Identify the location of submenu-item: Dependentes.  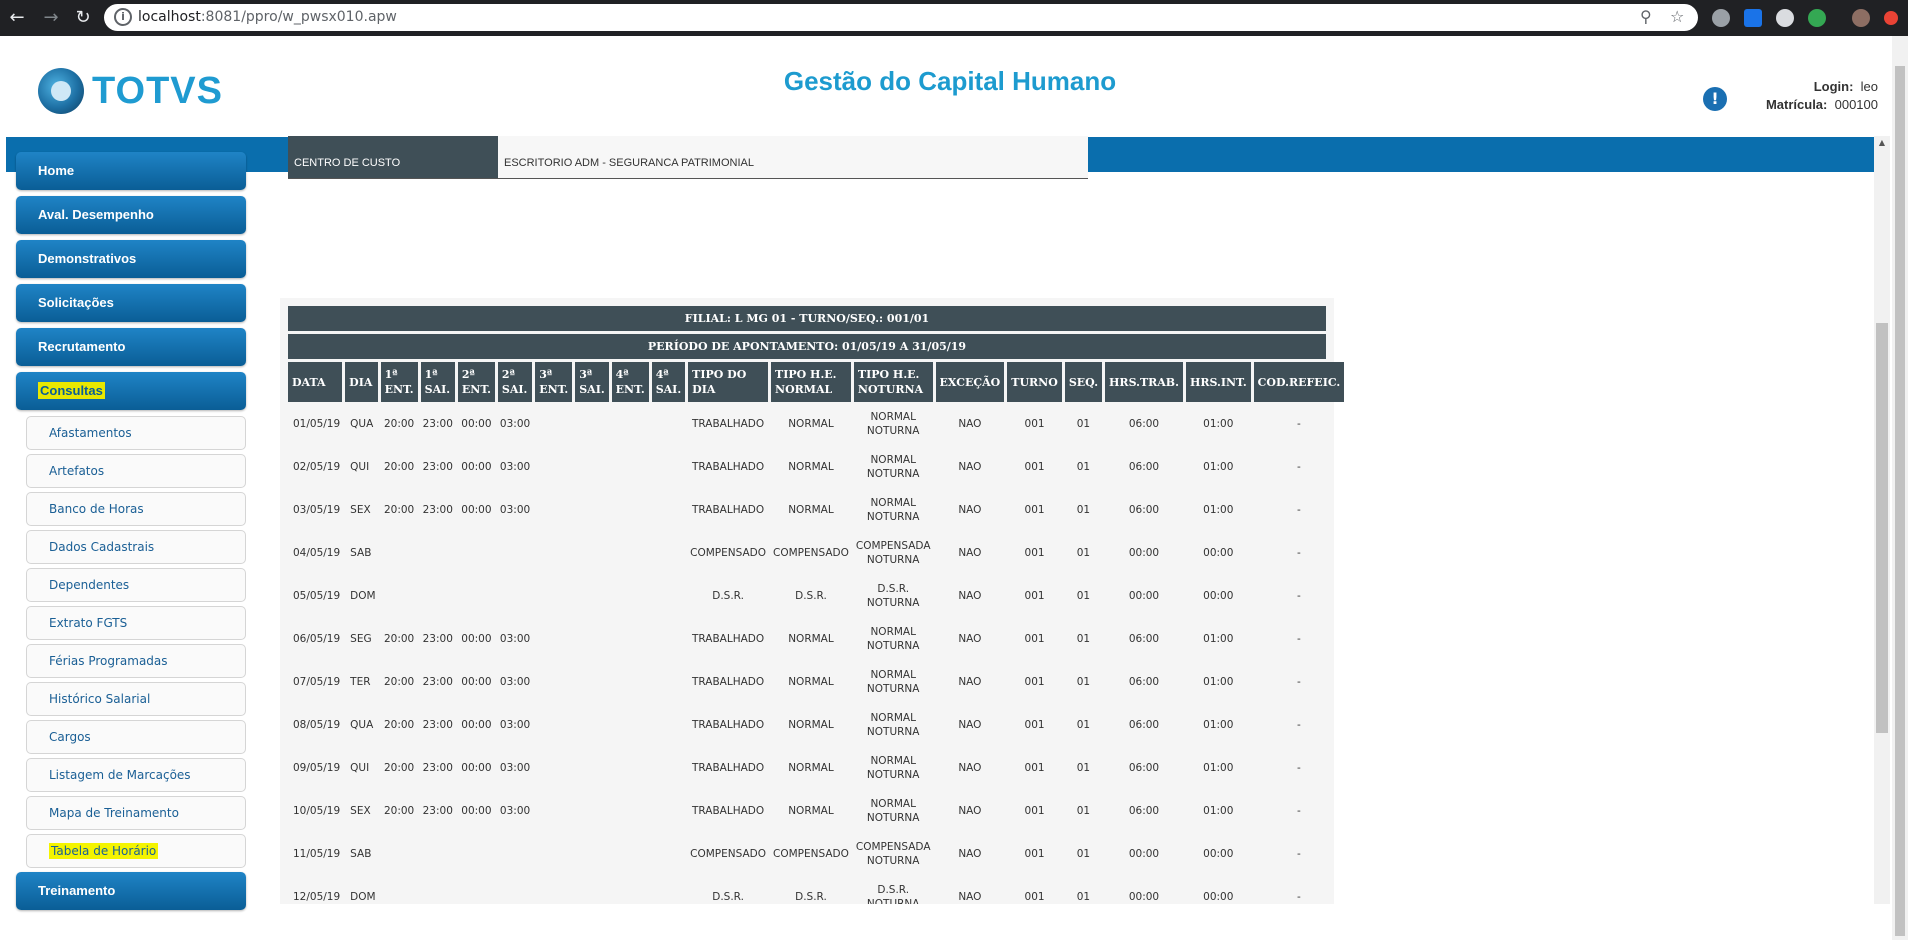
(136, 585).